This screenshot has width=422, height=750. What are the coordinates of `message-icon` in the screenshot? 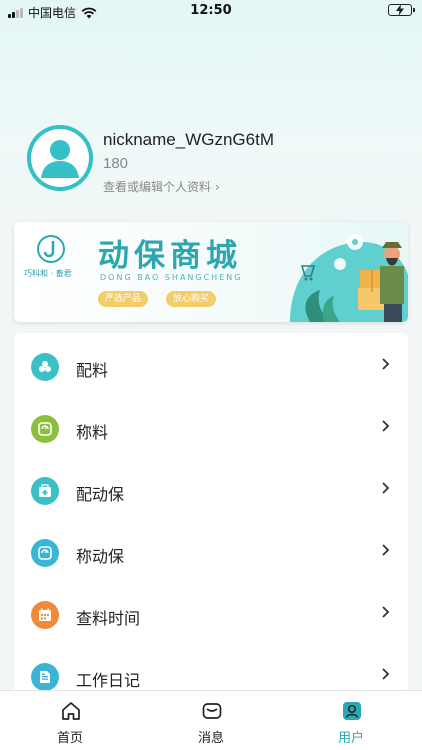 It's located at (212, 711).